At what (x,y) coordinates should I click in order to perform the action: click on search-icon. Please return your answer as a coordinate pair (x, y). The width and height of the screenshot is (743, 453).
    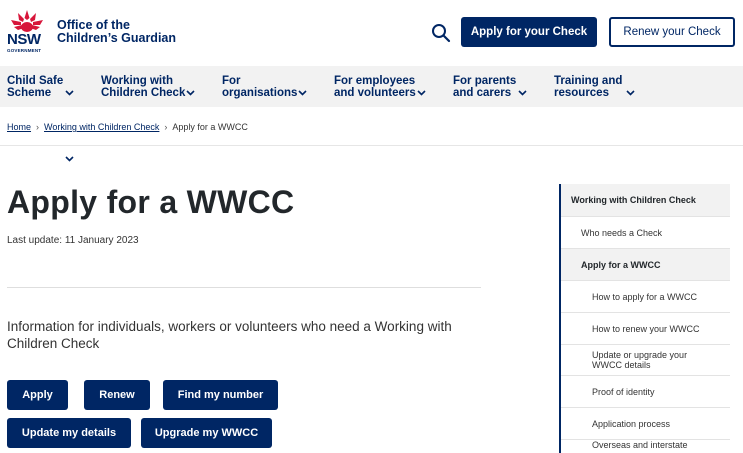
    Looking at the image, I should click on (441, 33).